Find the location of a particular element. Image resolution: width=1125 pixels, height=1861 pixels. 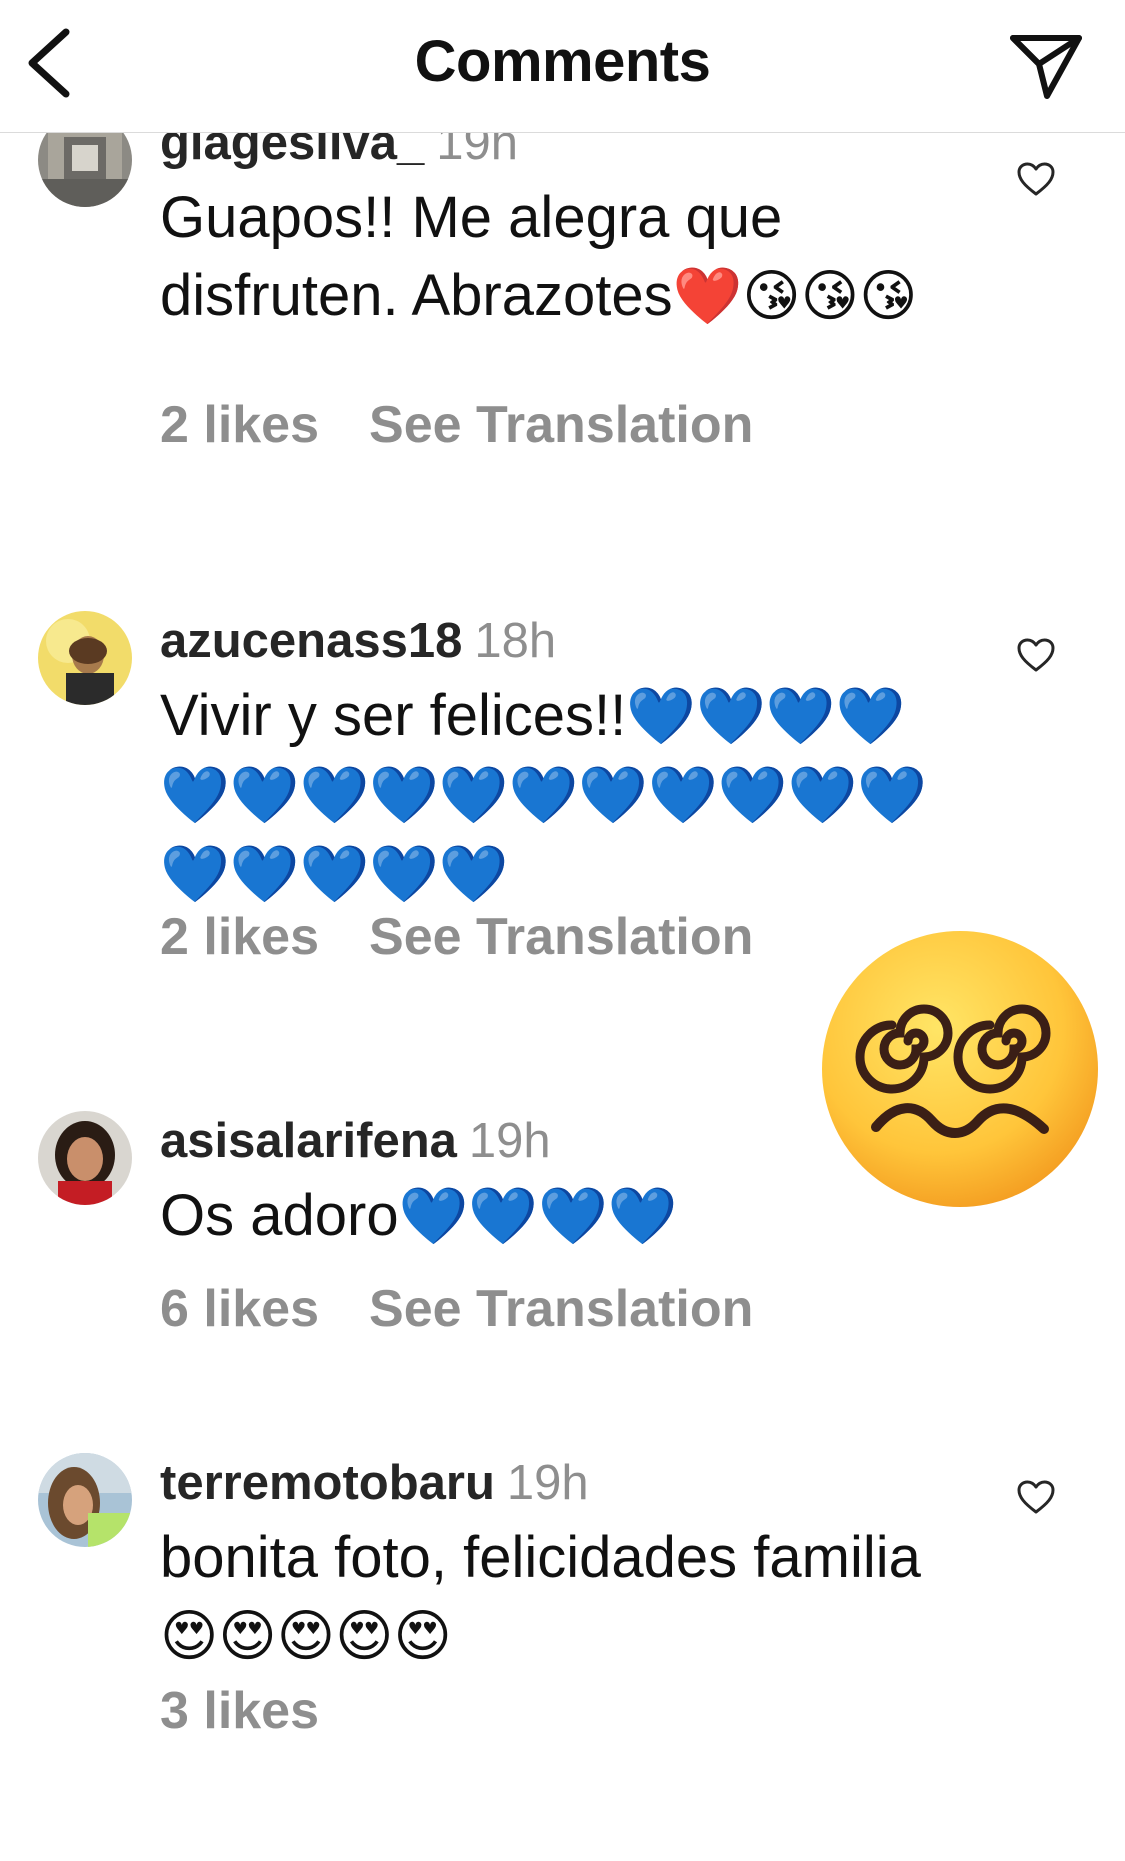

likes-count: 3 likes is located at coordinates (239, 1711).